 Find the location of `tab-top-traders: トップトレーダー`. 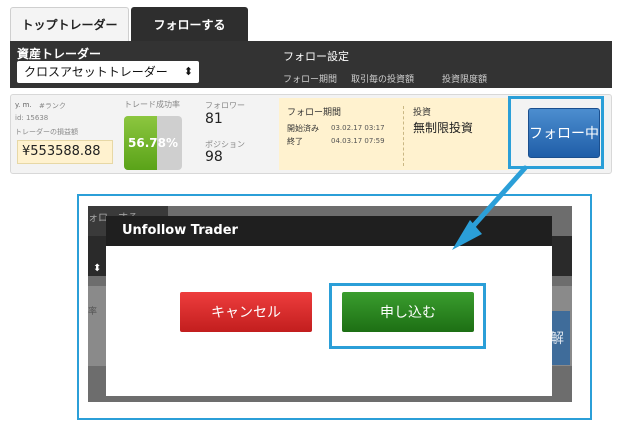

tab-top-traders: トップトレーダー is located at coordinates (69, 24).